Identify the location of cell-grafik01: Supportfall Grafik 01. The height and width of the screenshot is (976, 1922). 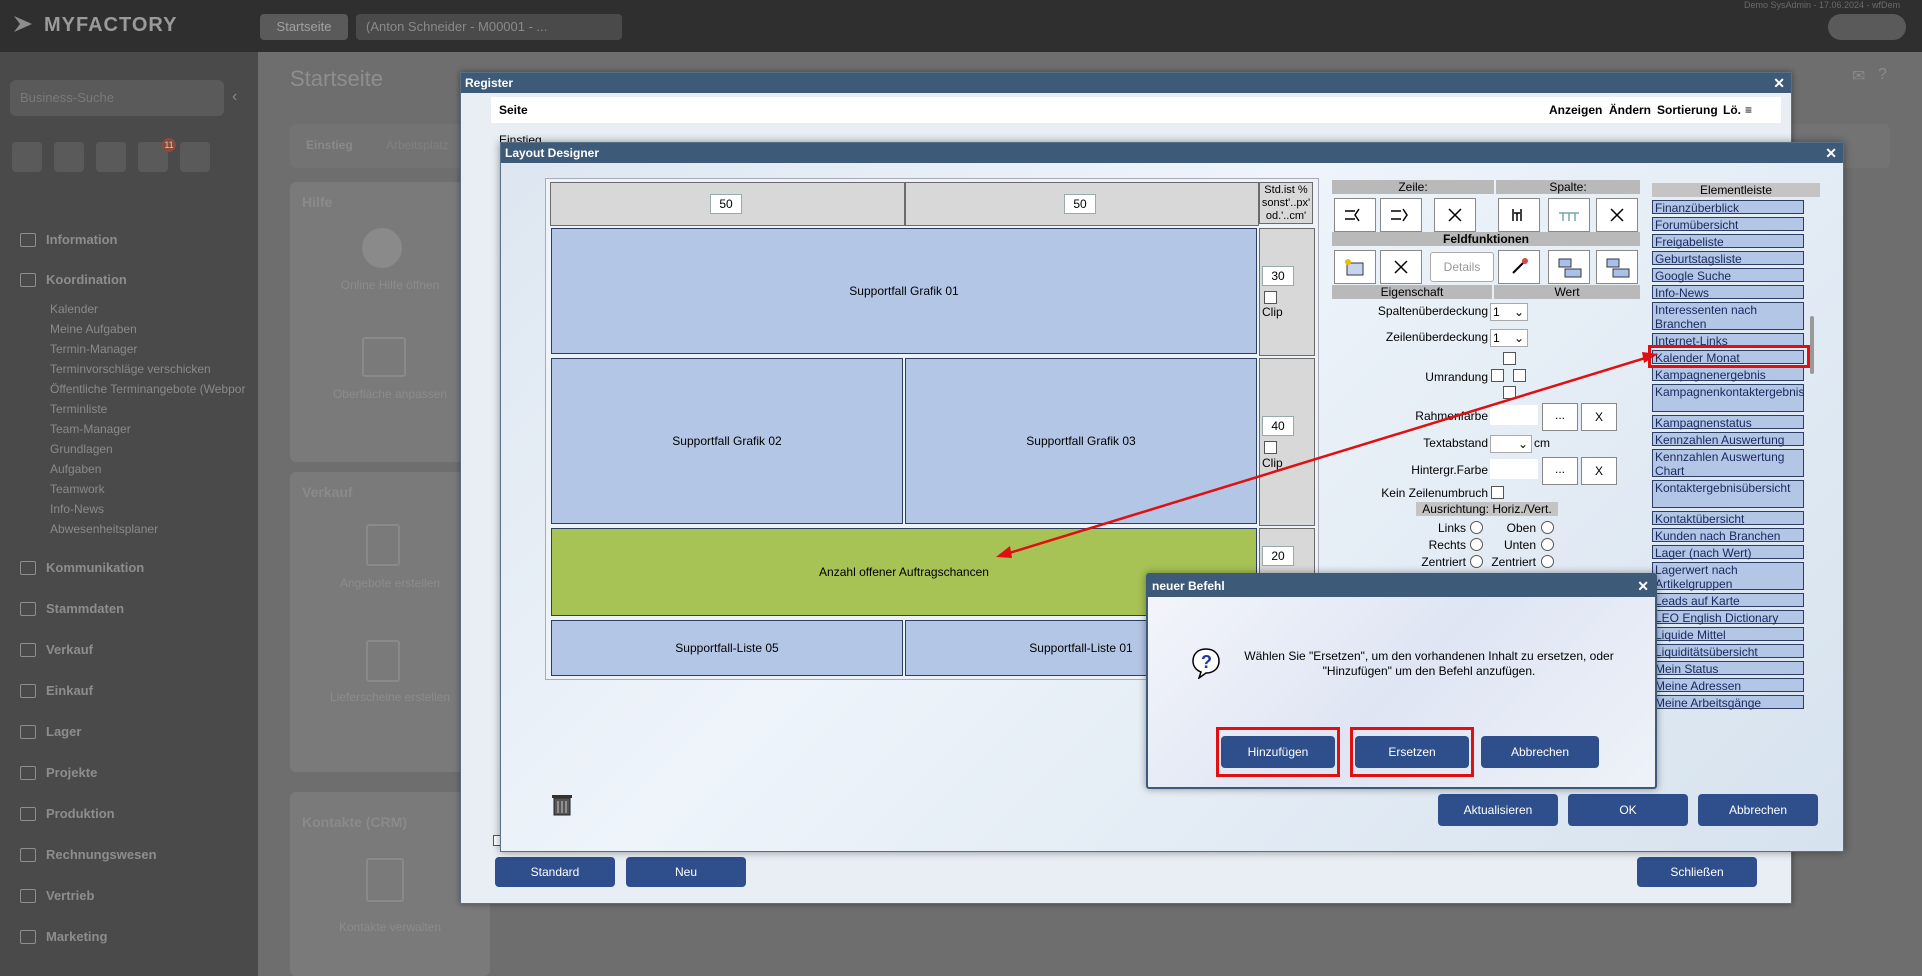
(904, 291).